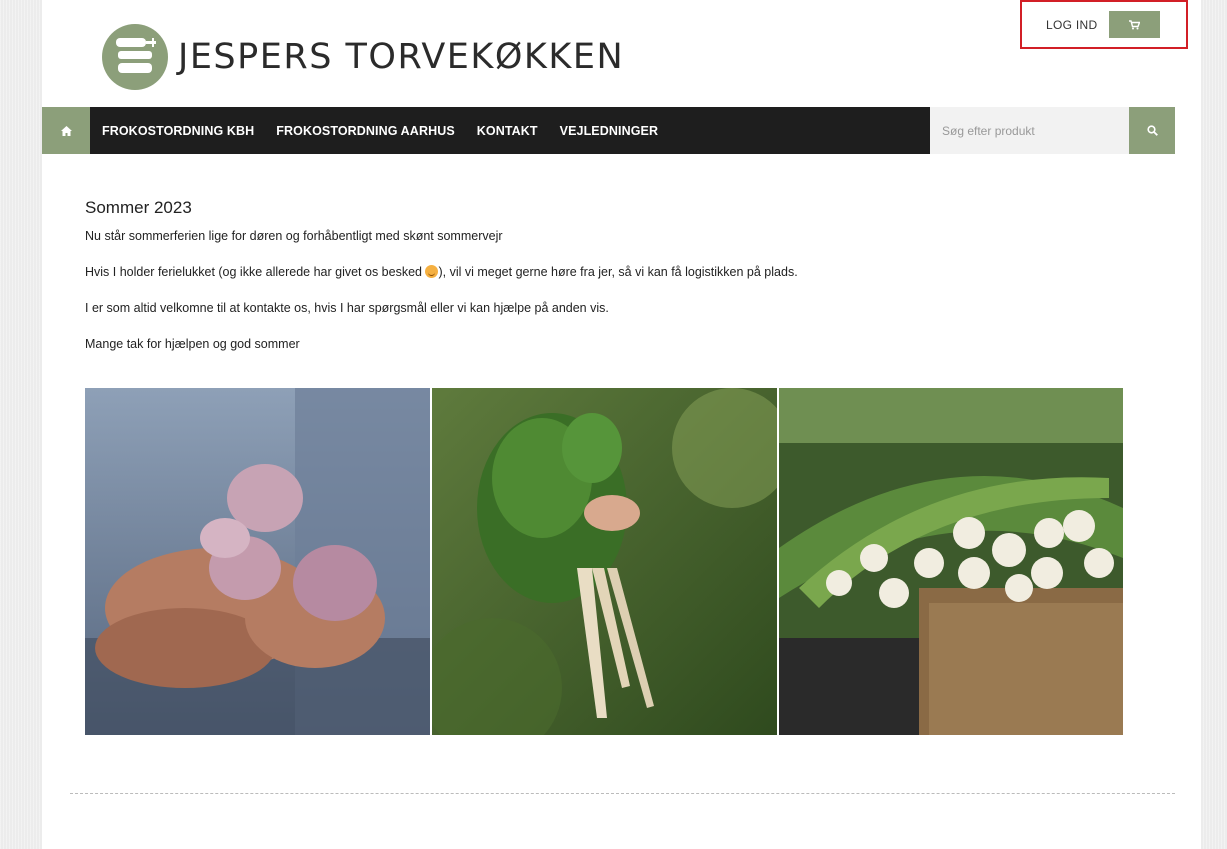  Describe the element at coordinates (951, 561) in the screenshot. I see `photo-spring-garlic` at that location.